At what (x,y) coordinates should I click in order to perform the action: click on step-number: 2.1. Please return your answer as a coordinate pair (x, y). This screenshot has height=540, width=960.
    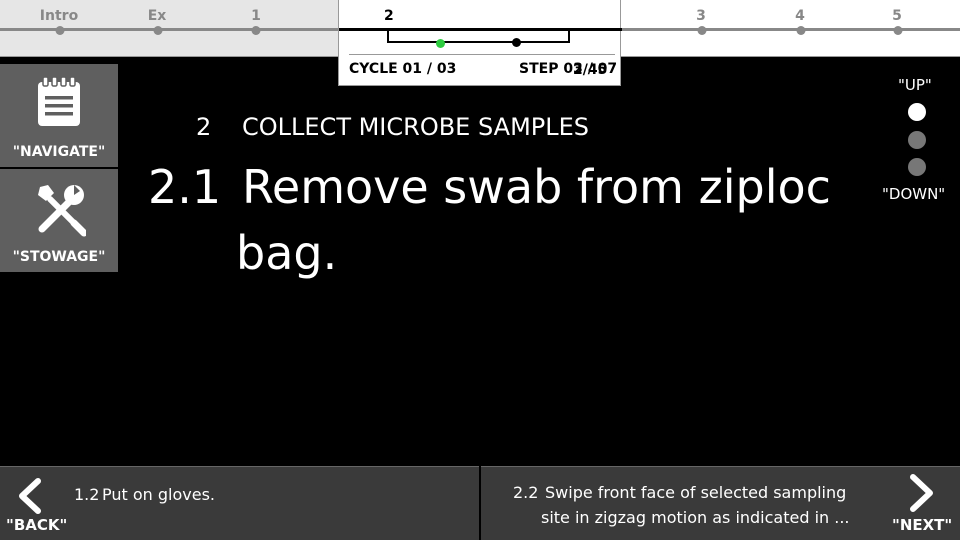
    Looking at the image, I should click on (185, 187).